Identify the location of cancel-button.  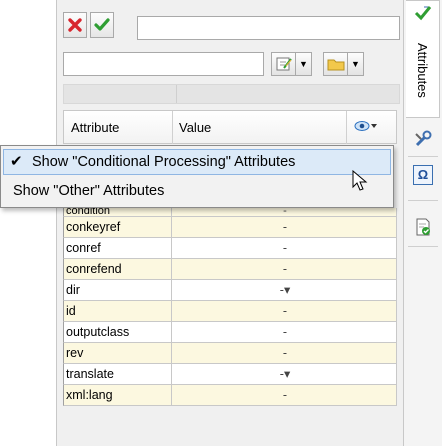
(75, 25).